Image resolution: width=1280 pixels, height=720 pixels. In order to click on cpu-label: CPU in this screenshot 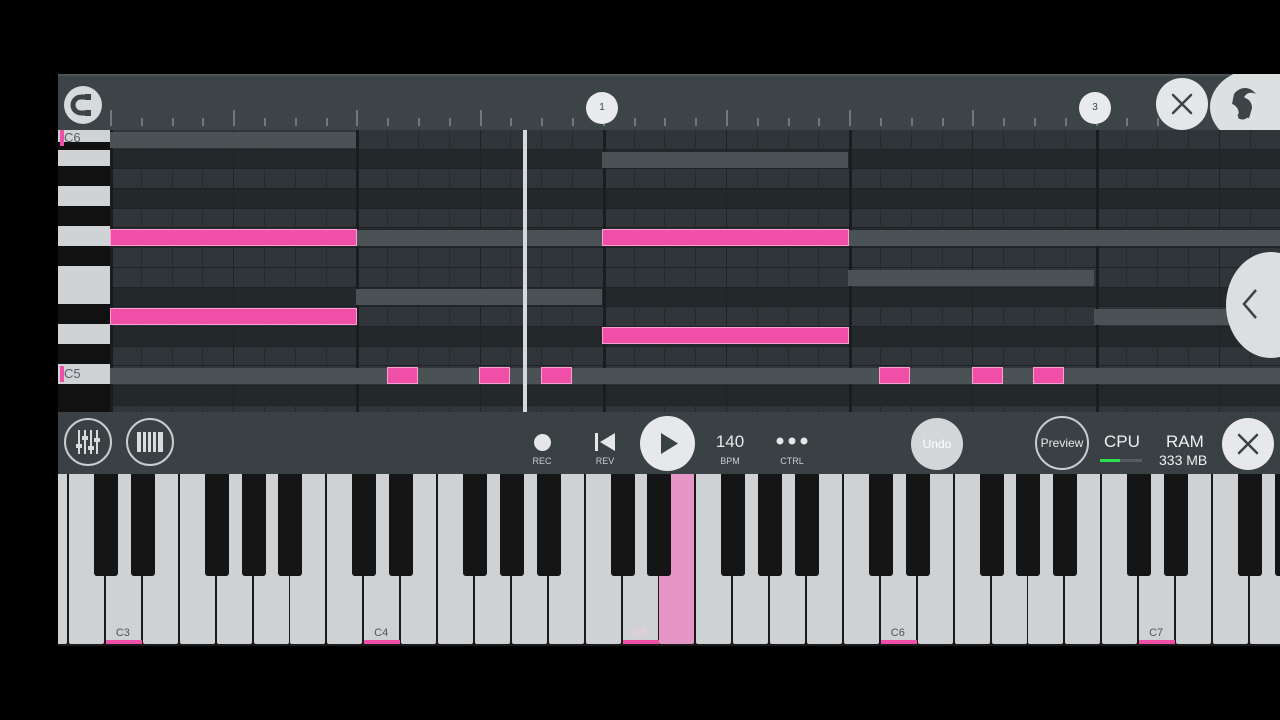, I will do `click(1122, 441)`.